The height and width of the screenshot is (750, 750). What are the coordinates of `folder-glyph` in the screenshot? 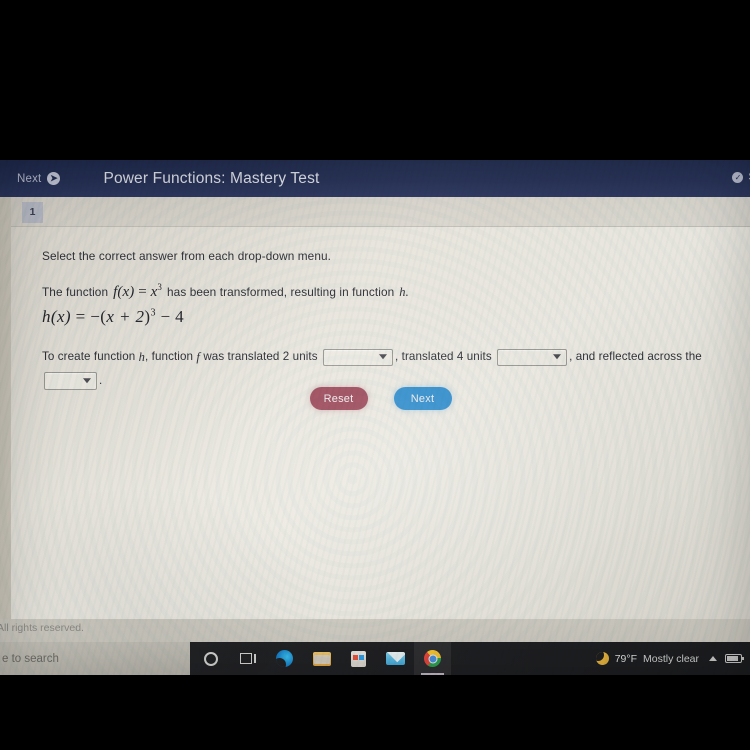 It's located at (321, 658).